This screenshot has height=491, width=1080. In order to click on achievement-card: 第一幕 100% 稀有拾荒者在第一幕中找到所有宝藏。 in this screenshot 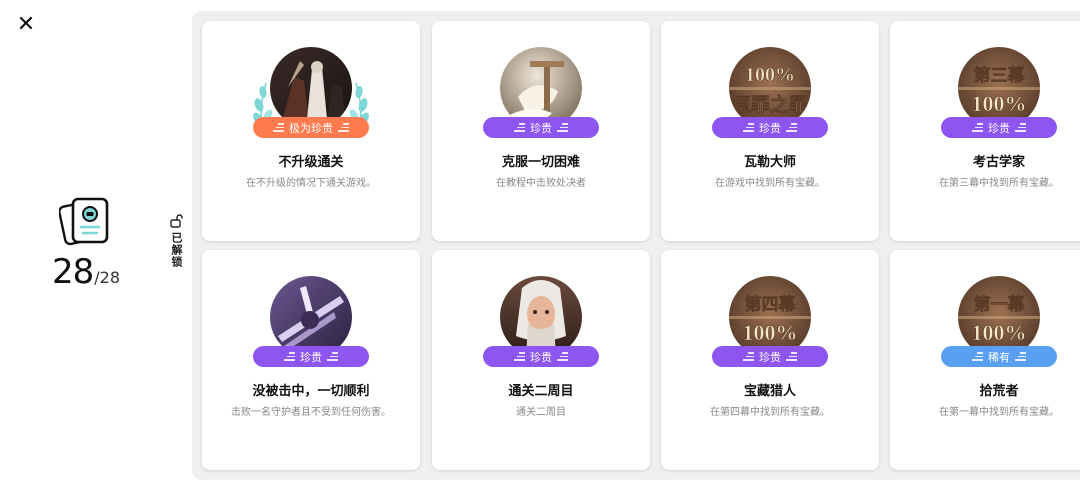, I will do `click(985, 360)`.